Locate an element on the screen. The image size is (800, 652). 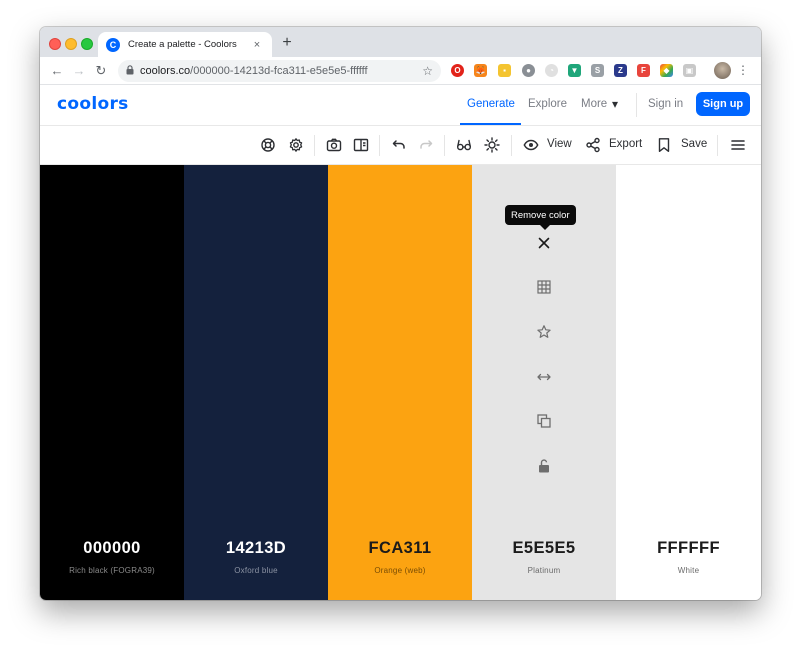
redo-icon is located at coordinates (426, 145).